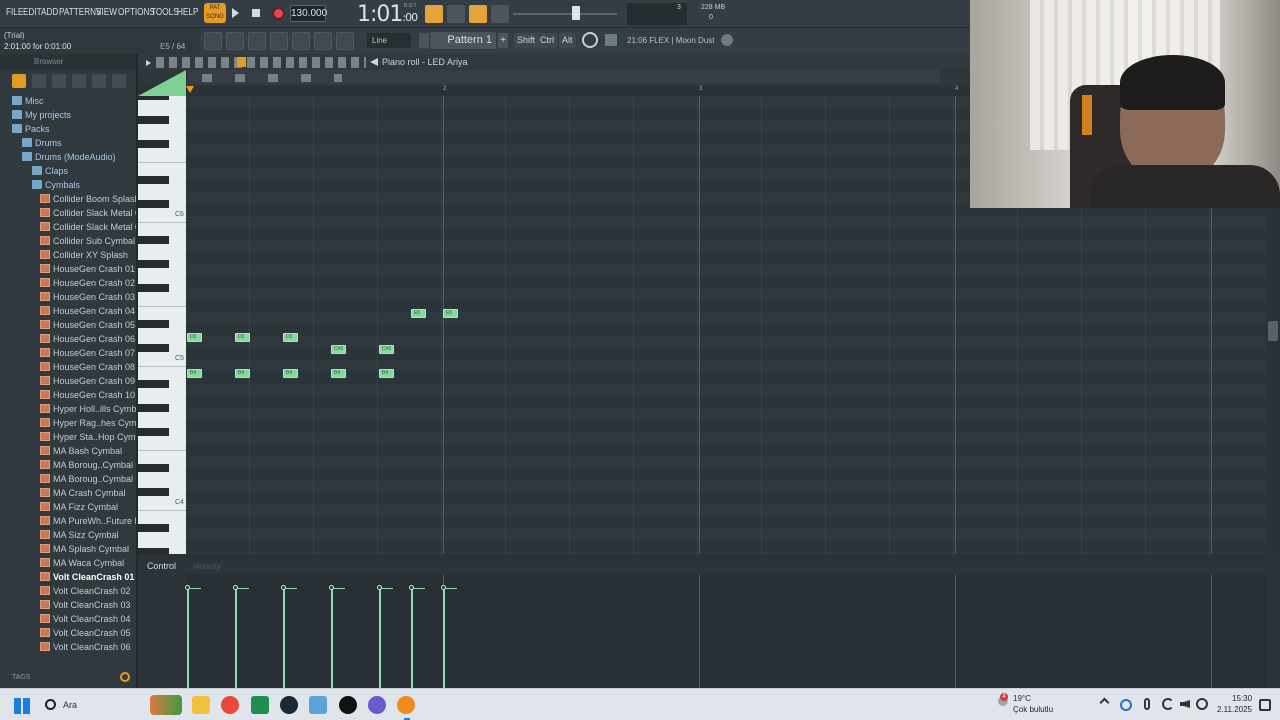  What do you see at coordinates (1265, 705) in the screenshot?
I see `notification-icon` at bounding box center [1265, 705].